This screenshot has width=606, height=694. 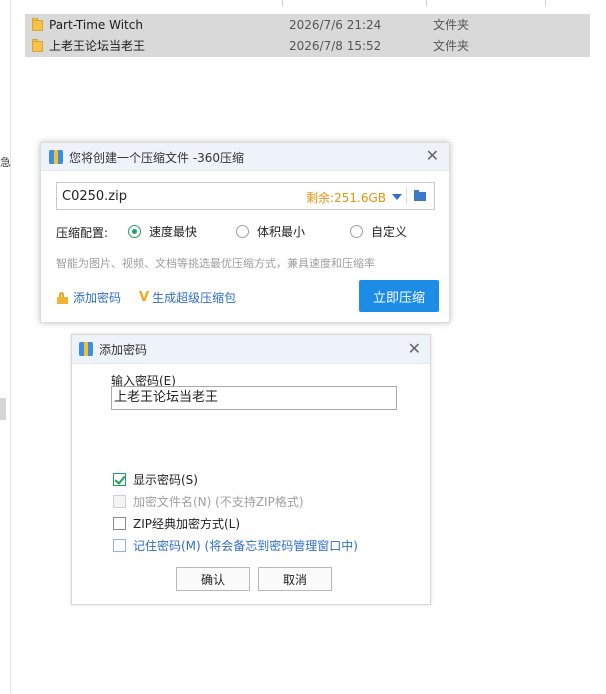 I want to click on file-row: 上老王论坛当老王 2026/7/8 15:52 文件夹, so click(x=307, y=45).